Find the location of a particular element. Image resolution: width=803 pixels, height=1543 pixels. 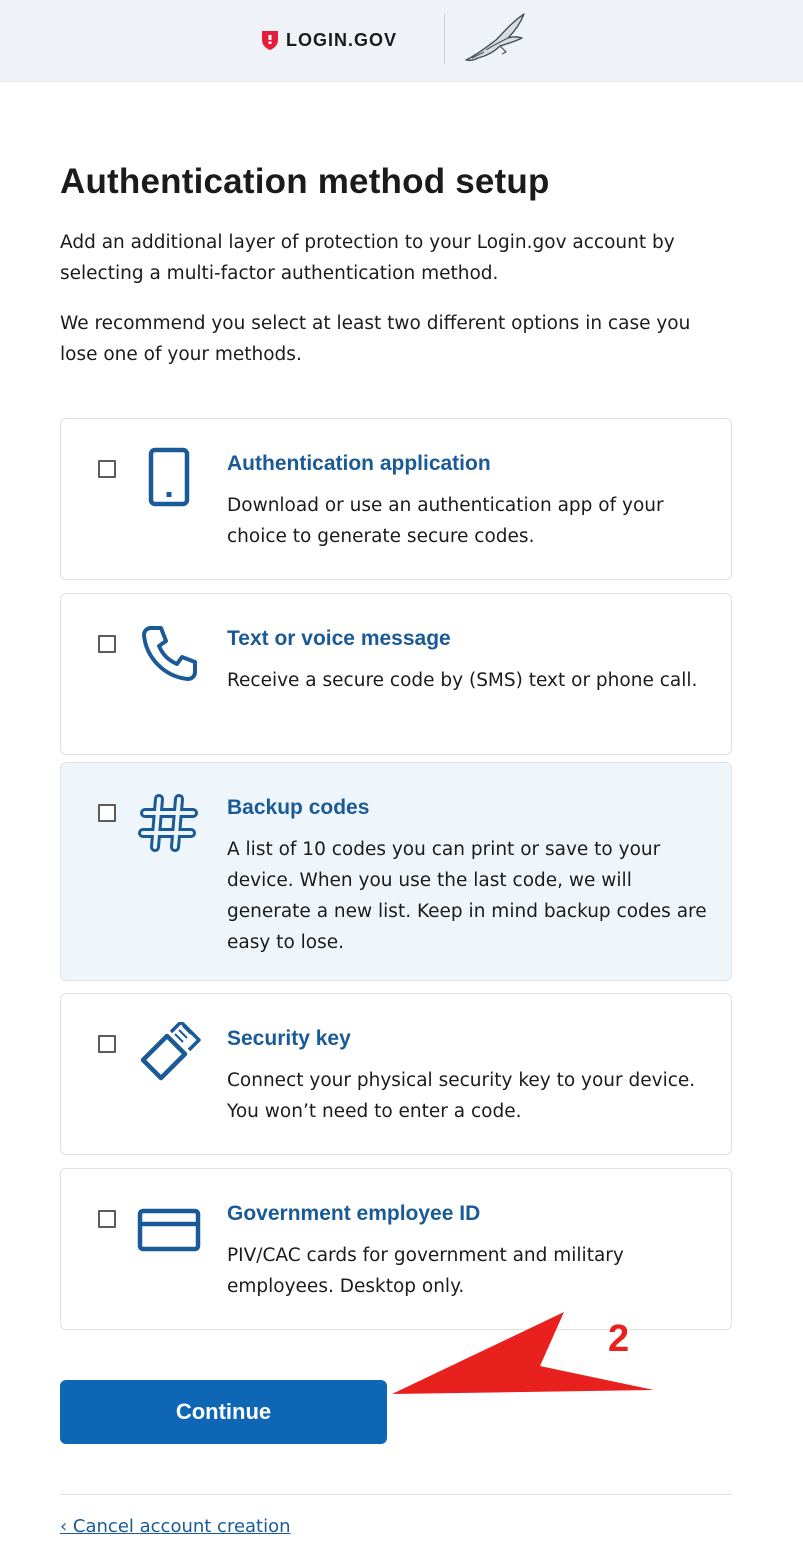

cancel-account-creation-link: ‹ Cancel account creation is located at coordinates (175, 1526).